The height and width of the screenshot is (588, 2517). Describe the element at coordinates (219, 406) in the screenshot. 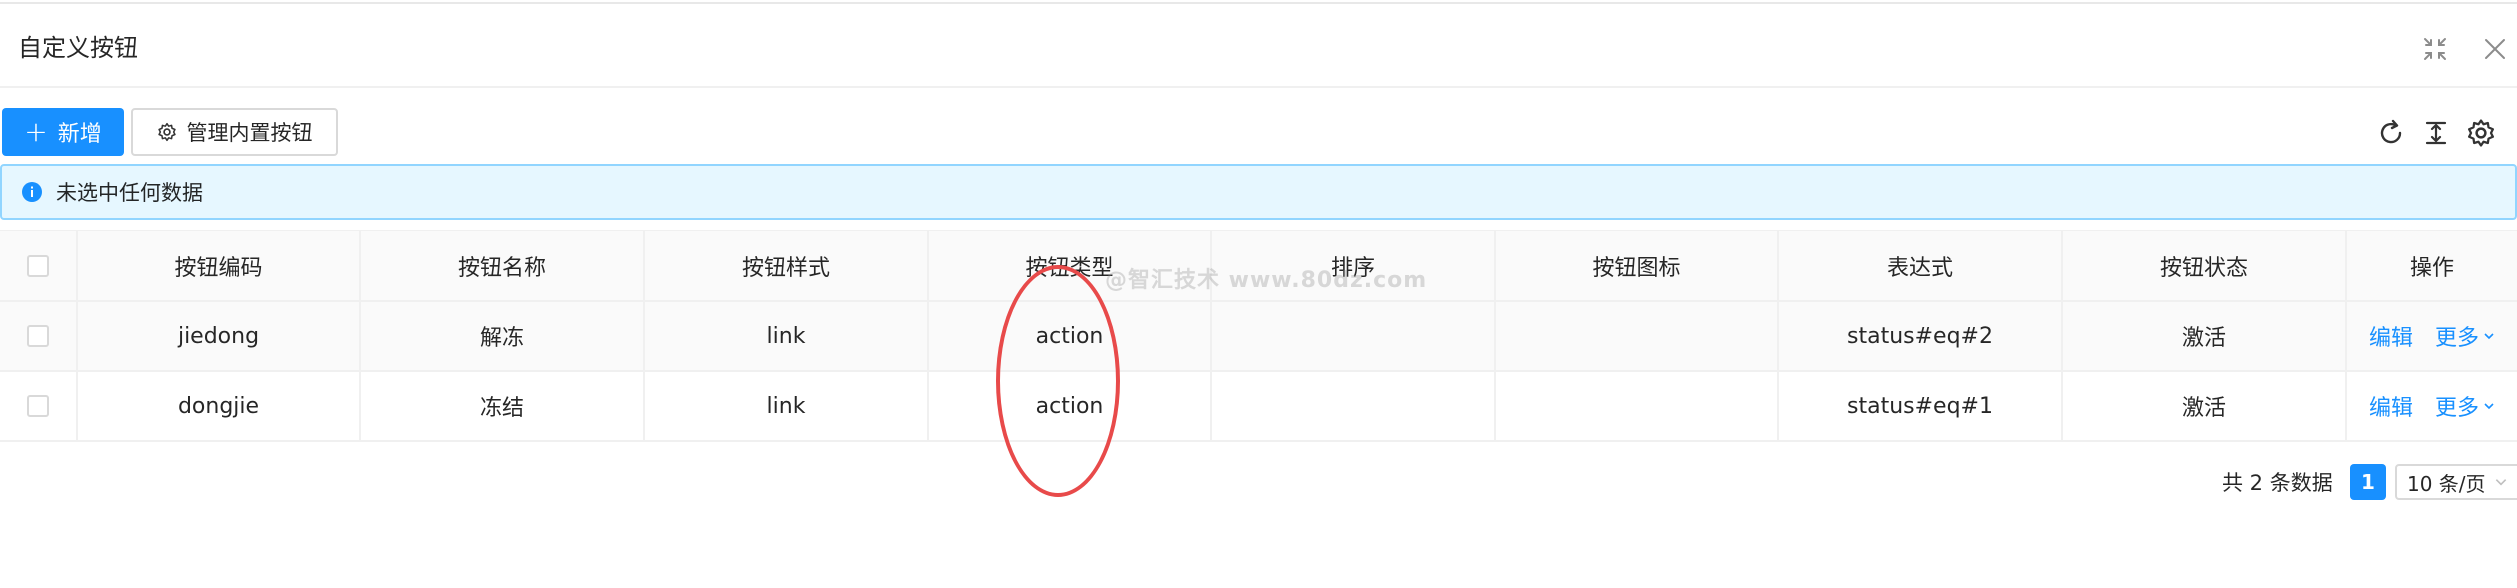

I see `cell-code: dongjie` at that location.